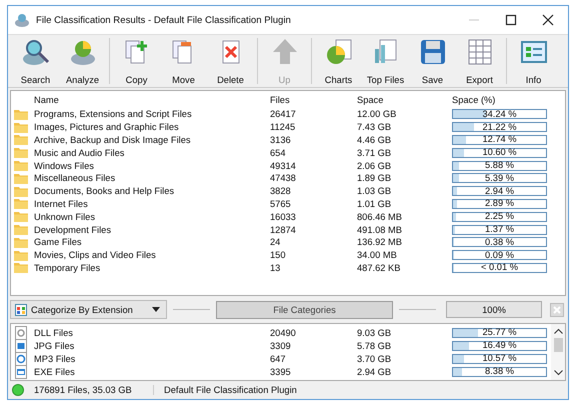 This screenshot has height=407, width=577. What do you see at coordinates (278, 153) in the screenshot?
I see `table-cell-text: 654` at bounding box center [278, 153].